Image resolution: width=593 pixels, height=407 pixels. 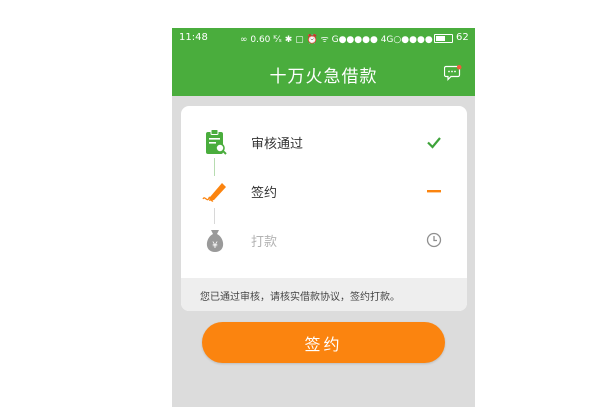 What do you see at coordinates (324, 191) in the screenshot?
I see `step-sign: 签约` at bounding box center [324, 191].